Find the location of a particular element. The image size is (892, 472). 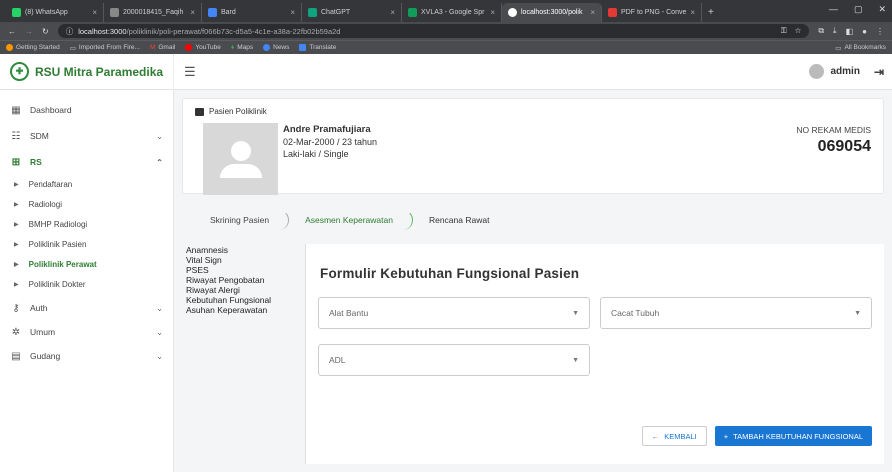

gmail-icon: M is located at coordinates (152, 47).